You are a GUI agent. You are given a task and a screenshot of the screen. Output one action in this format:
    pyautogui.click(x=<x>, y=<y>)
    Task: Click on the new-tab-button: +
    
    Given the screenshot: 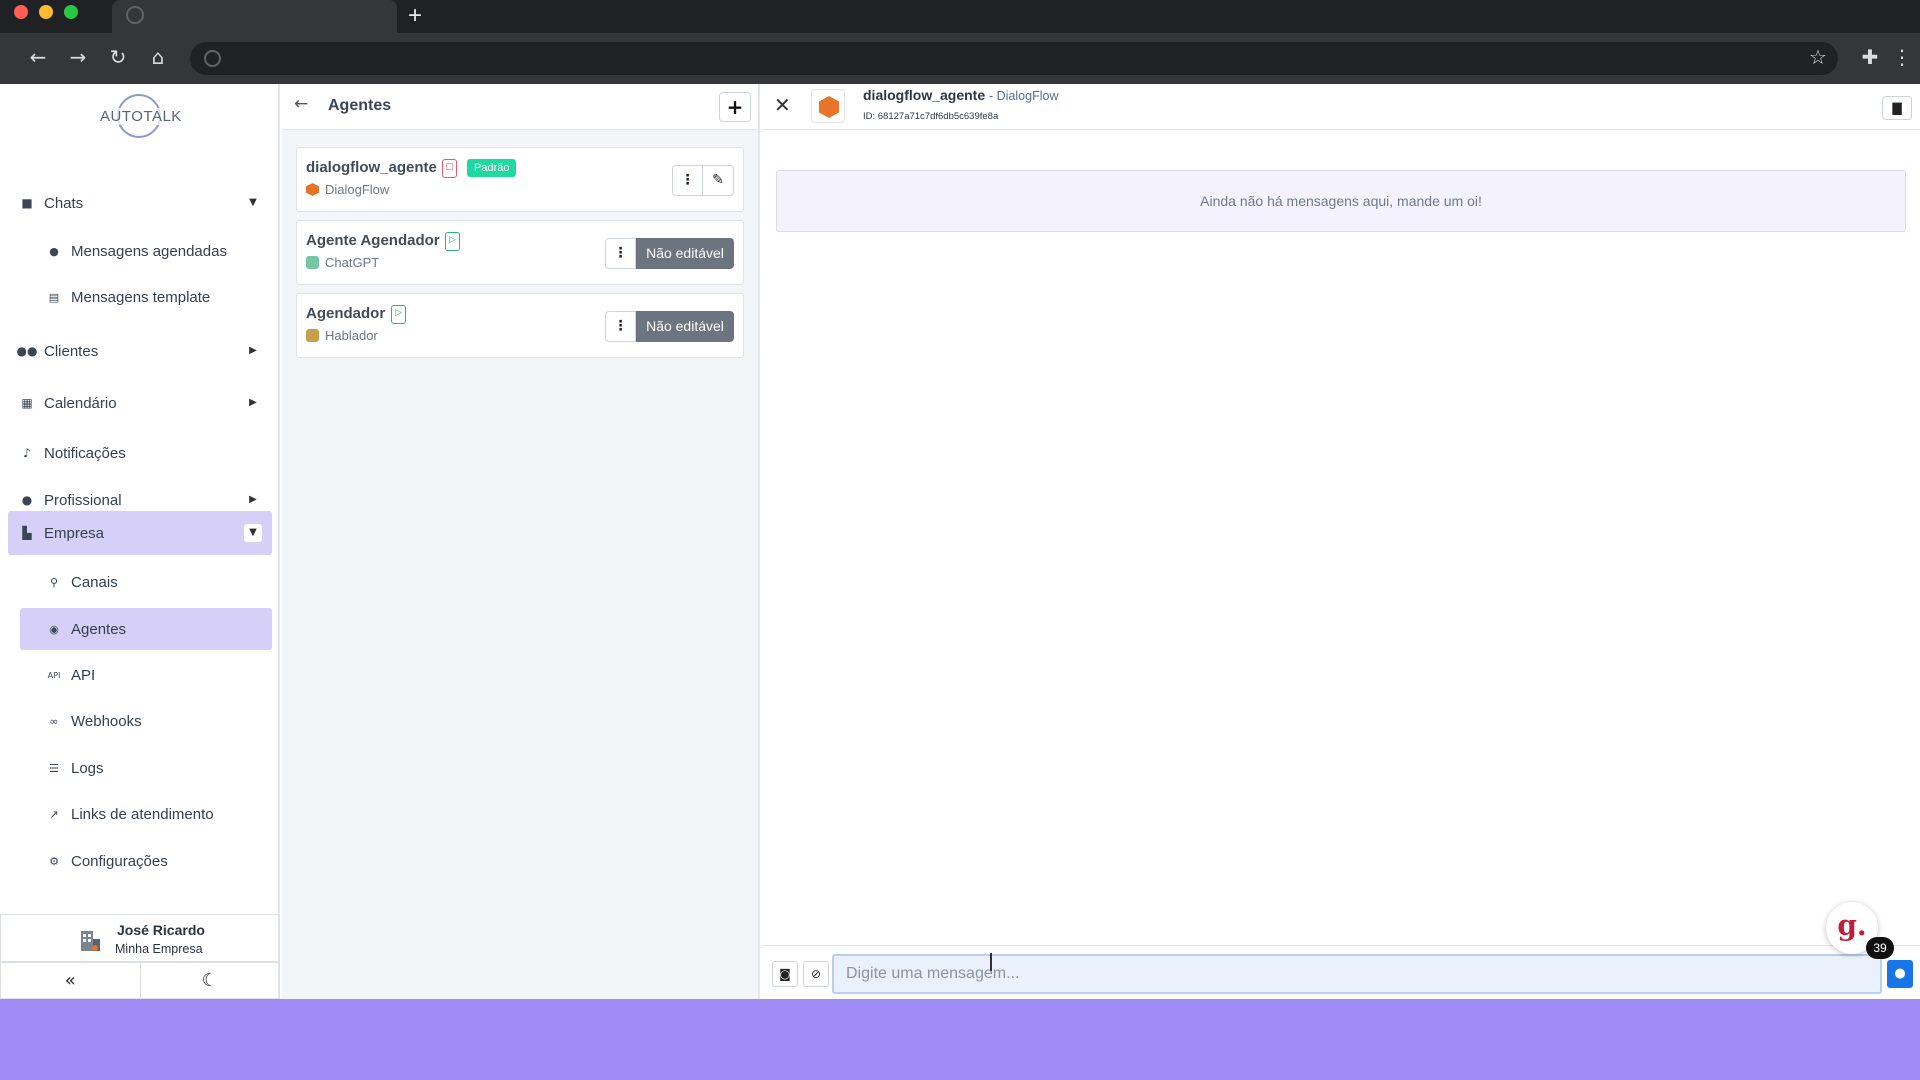 What is the action you would take?
    pyautogui.click(x=415, y=16)
    